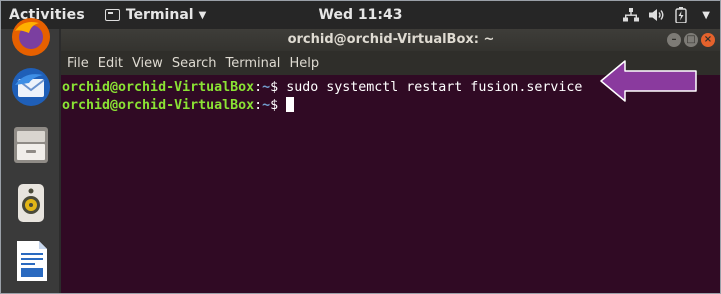 The width and height of the screenshot is (721, 294). What do you see at coordinates (706, 15) in the screenshot?
I see `system-menu-caret-icon: ▼` at bounding box center [706, 15].